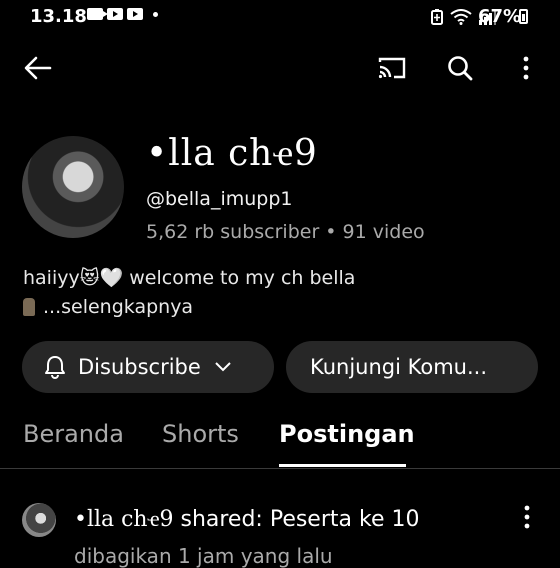 The height and width of the screenshot is (568, 560). What do you see at coordinates (203, 556) in the screenshot?
I see `post-timestamp: dibagikan 1 jam yang lalu` at bounding box center [203, 556].